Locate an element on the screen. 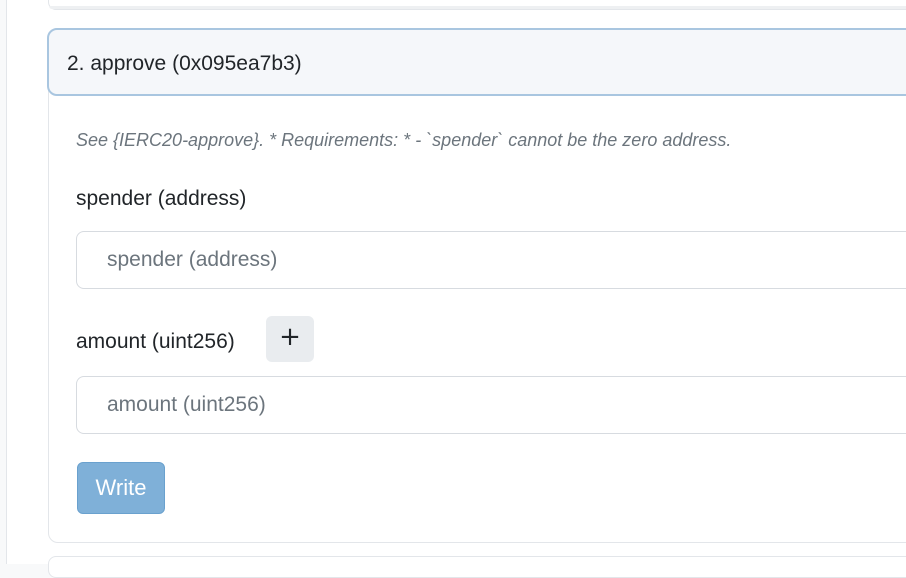 This screenshot has height=578, width=906. plus-icon: + is located at coordinates (290, 337).